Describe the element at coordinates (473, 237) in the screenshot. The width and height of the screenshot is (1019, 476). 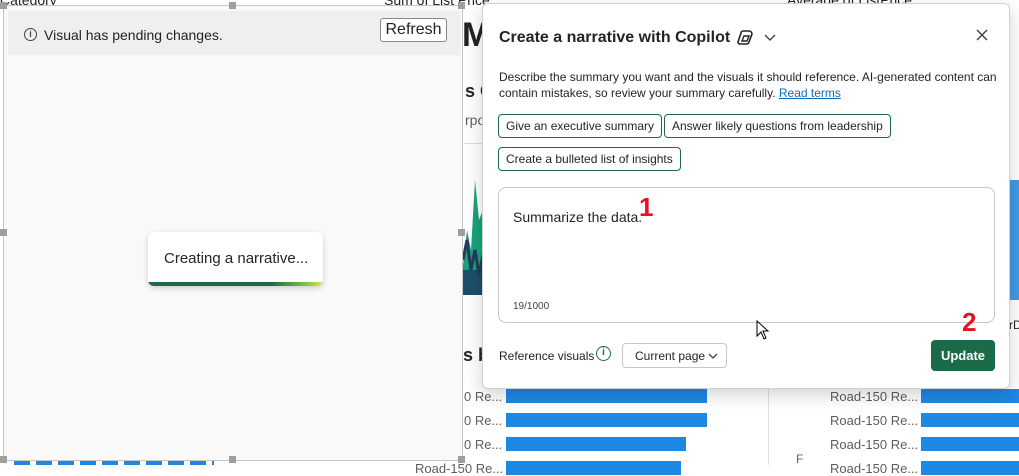
I see `bg-area-chart` at that location.